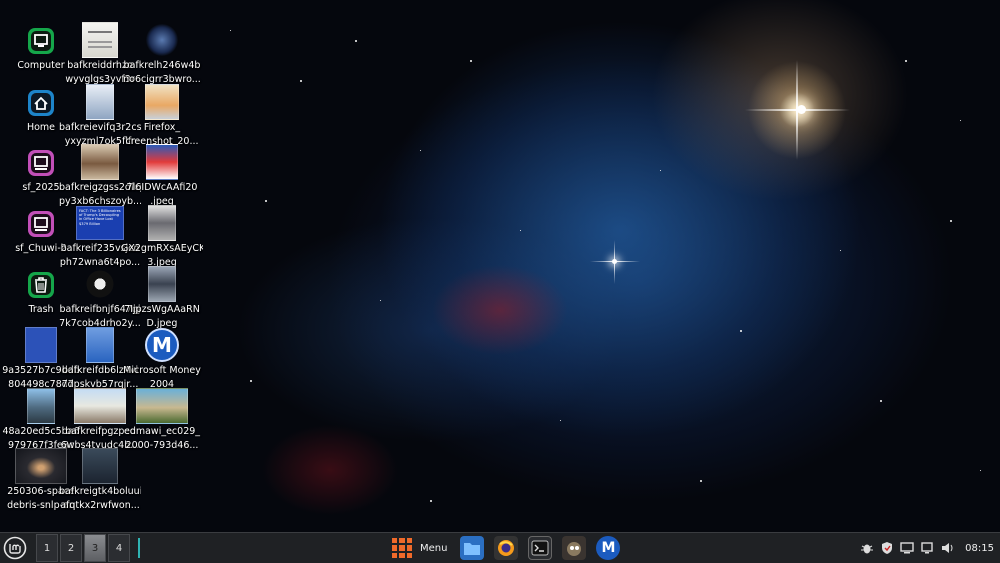  I want to click on desktop-icon-file: 7I6IDWcAAfi20 .jpeg, so click(162, 175).